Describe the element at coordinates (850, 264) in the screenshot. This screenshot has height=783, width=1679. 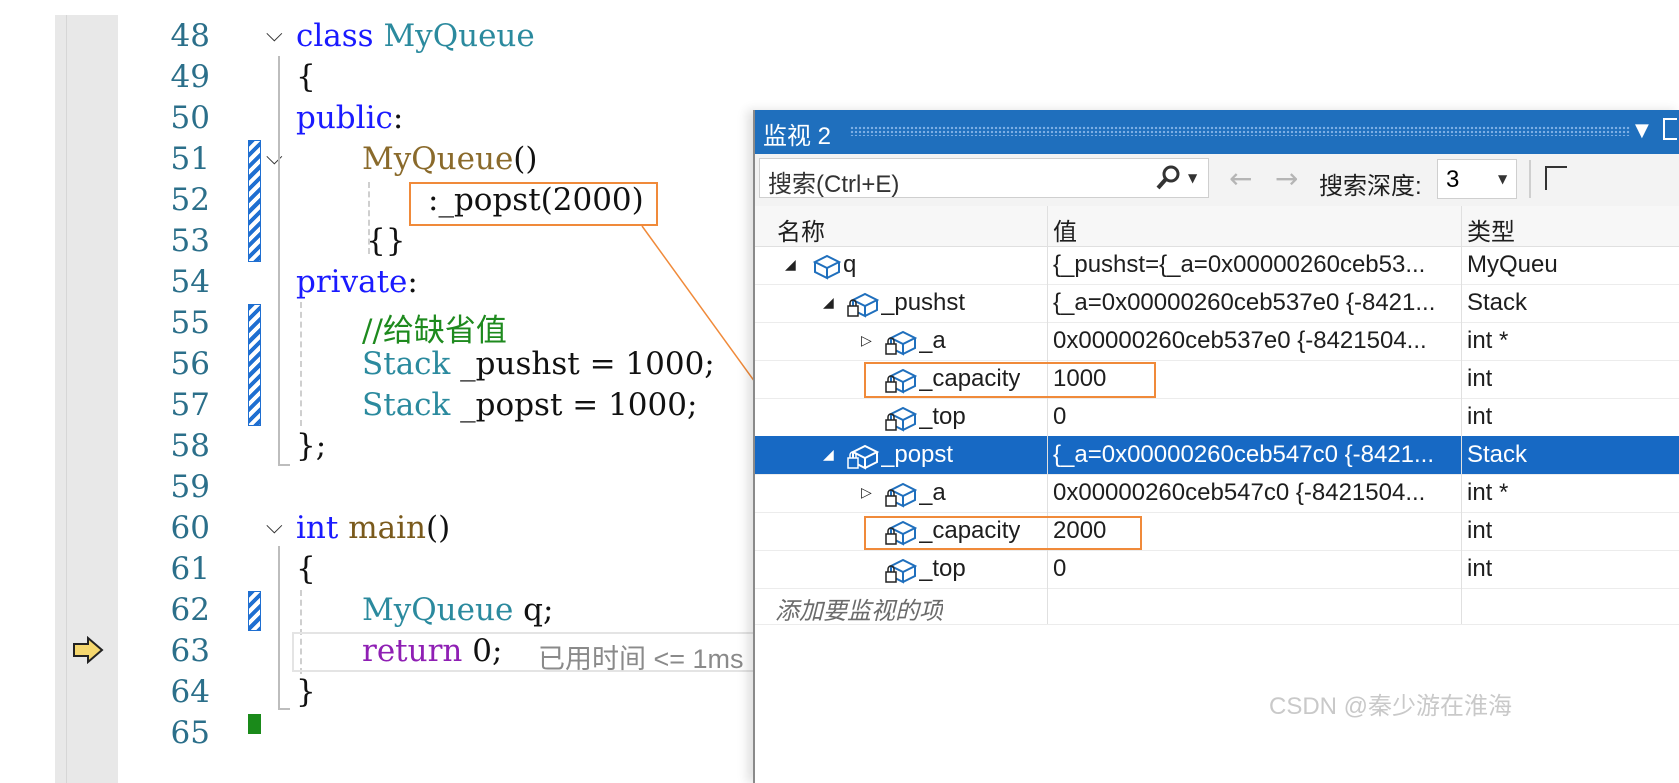
I see `watch-name: q` at that location.